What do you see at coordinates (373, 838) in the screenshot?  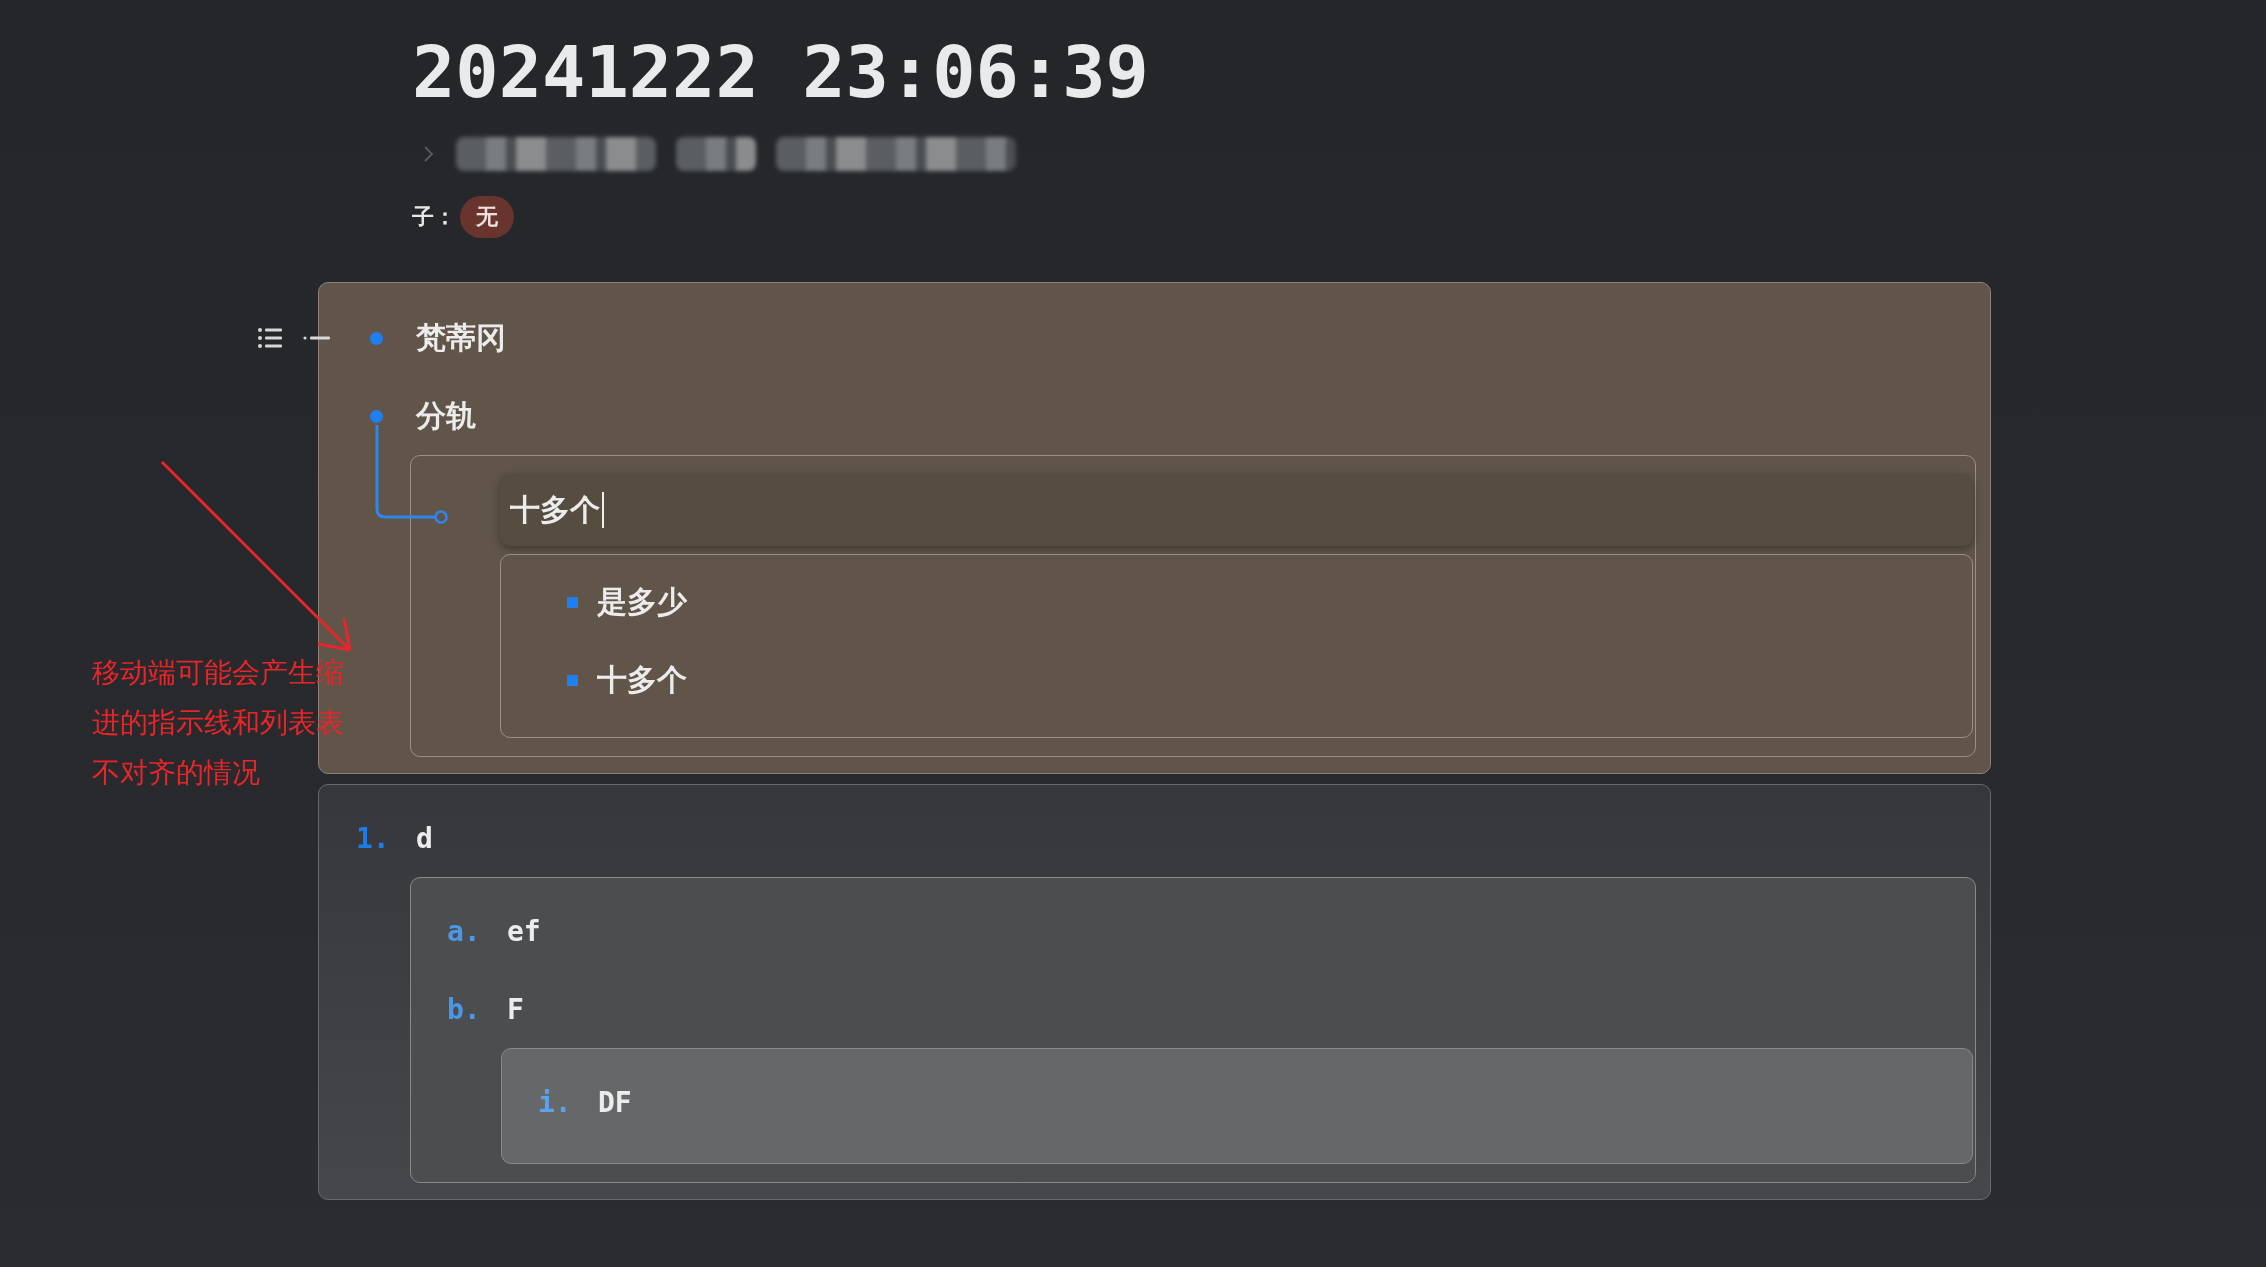 I see `list-number: 1.` at bounding box center [373, 838].